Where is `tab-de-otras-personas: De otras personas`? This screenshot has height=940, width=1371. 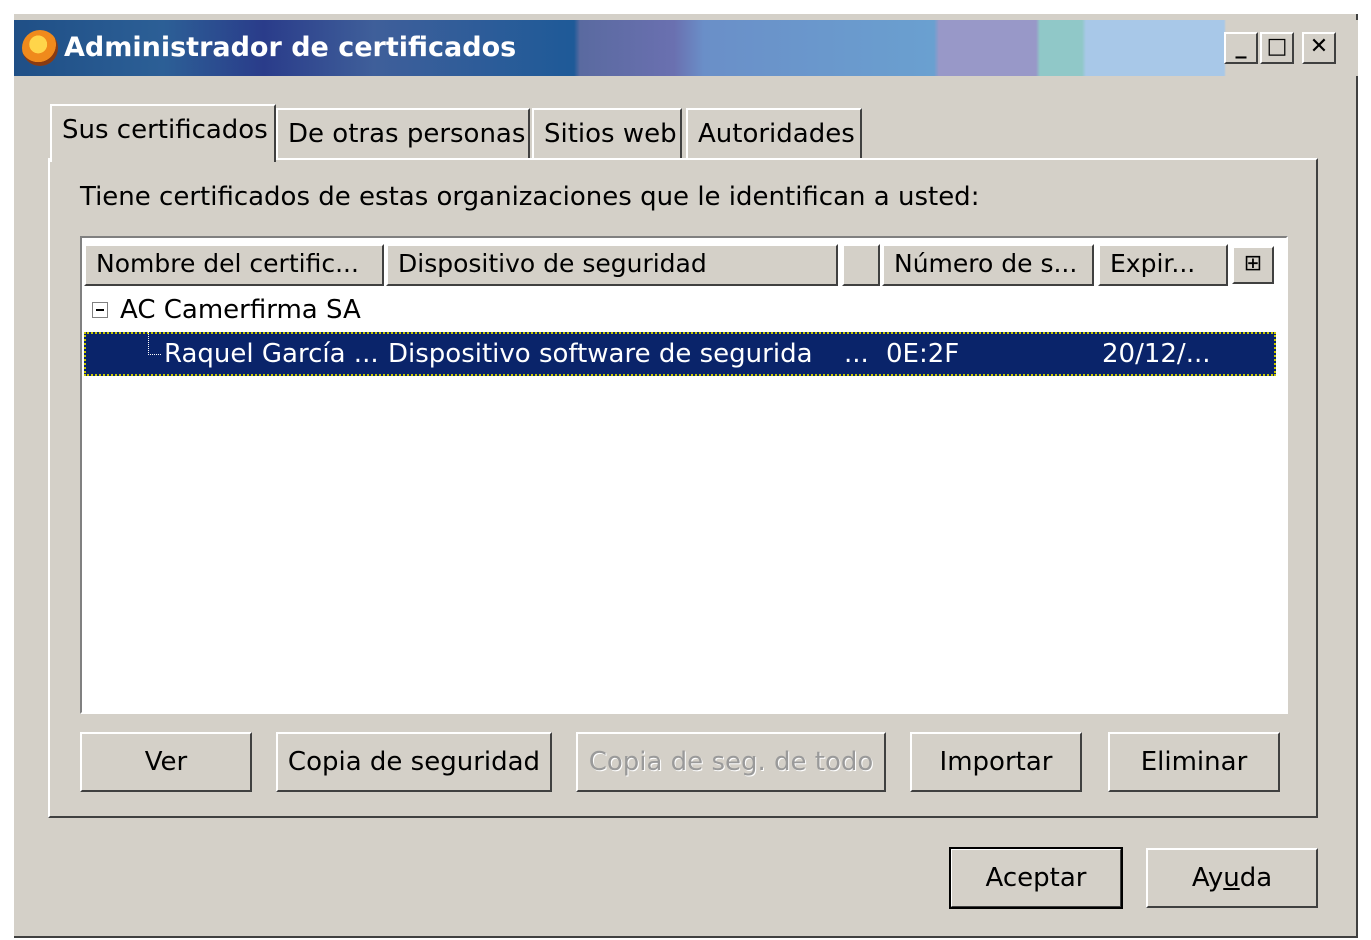
tab-de-otras-personas: De otras personas is located at coordinates (403, 133).